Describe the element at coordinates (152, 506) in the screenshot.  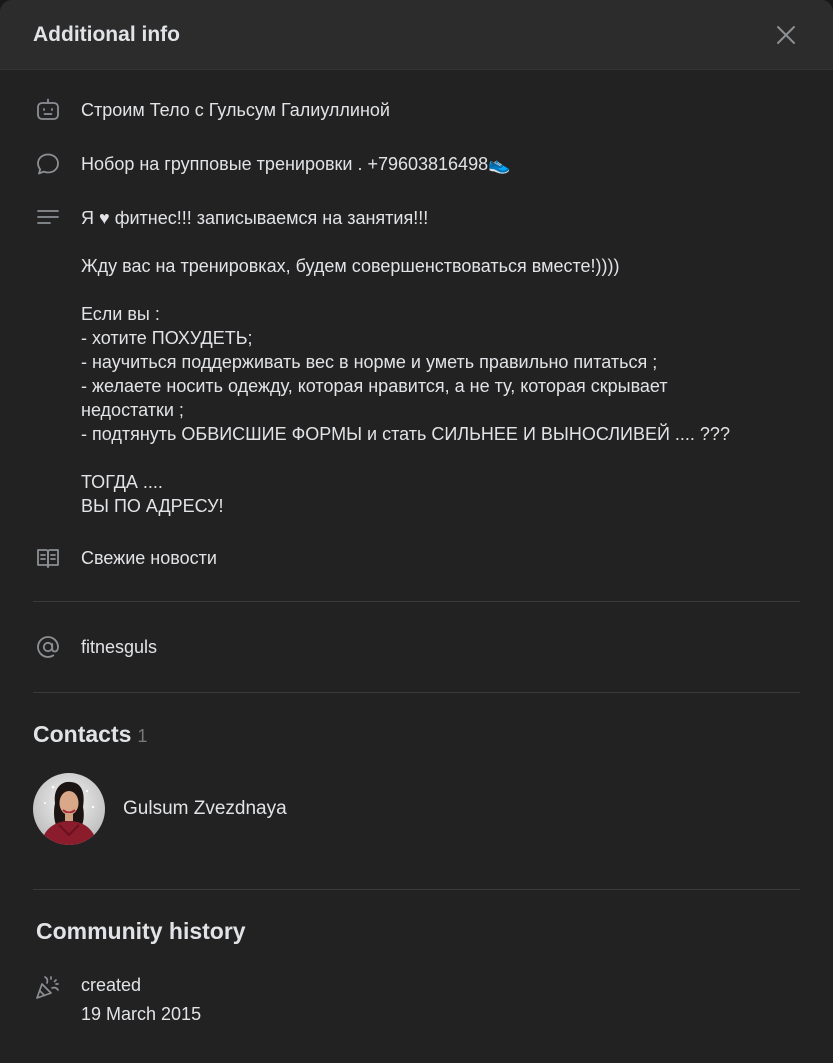
I see `description-line: ВЫ ПО АДРЕСУ!` at that location.